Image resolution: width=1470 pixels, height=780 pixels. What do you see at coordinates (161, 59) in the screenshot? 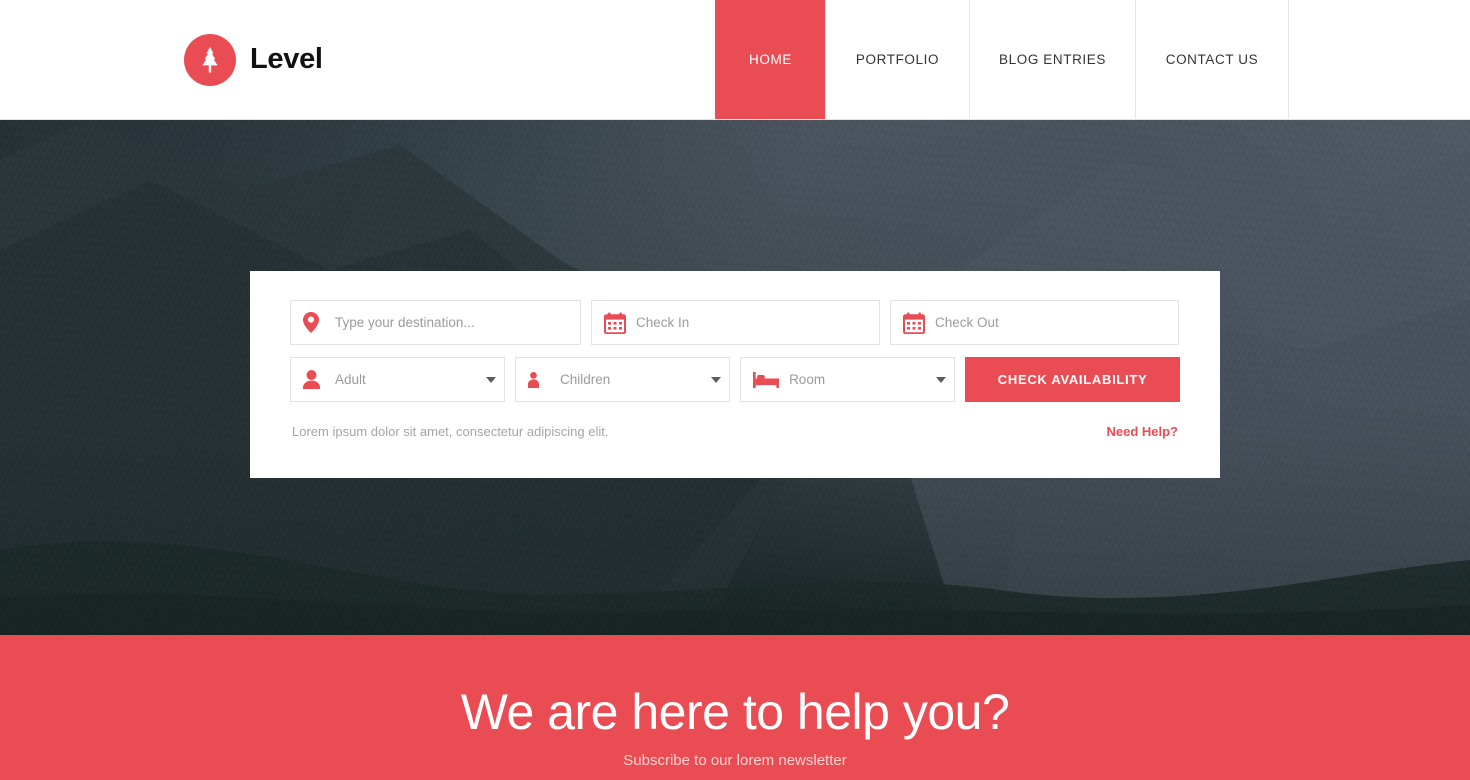
I see `brand-logo: Level` at bounding box center [161, 59].